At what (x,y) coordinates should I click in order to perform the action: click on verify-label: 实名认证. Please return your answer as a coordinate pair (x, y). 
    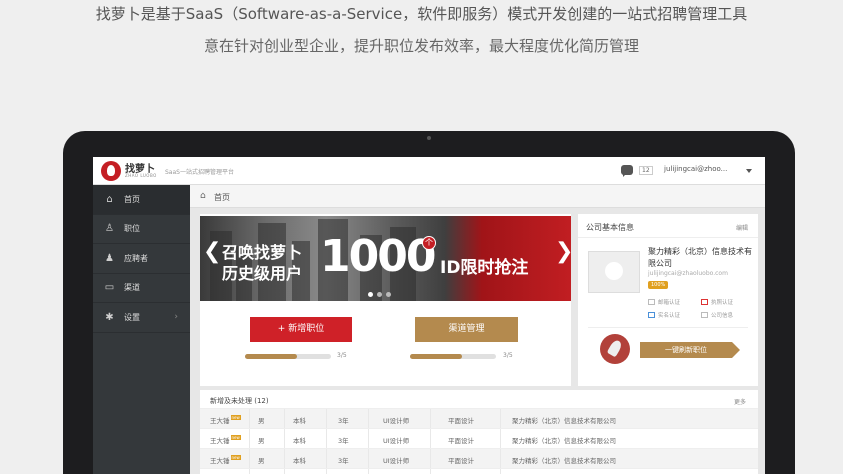
    Looking at the image, I should click on (669, 316).